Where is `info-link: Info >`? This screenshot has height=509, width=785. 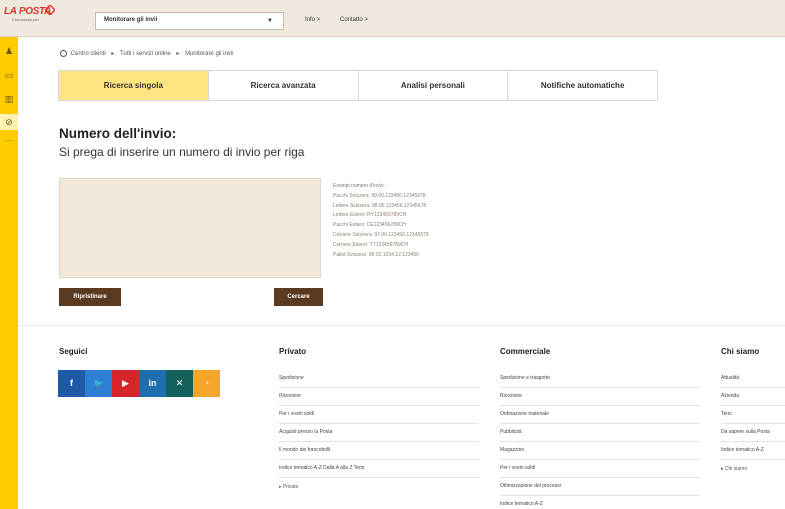
info-link: Info > is located at coordinates (312, 20).